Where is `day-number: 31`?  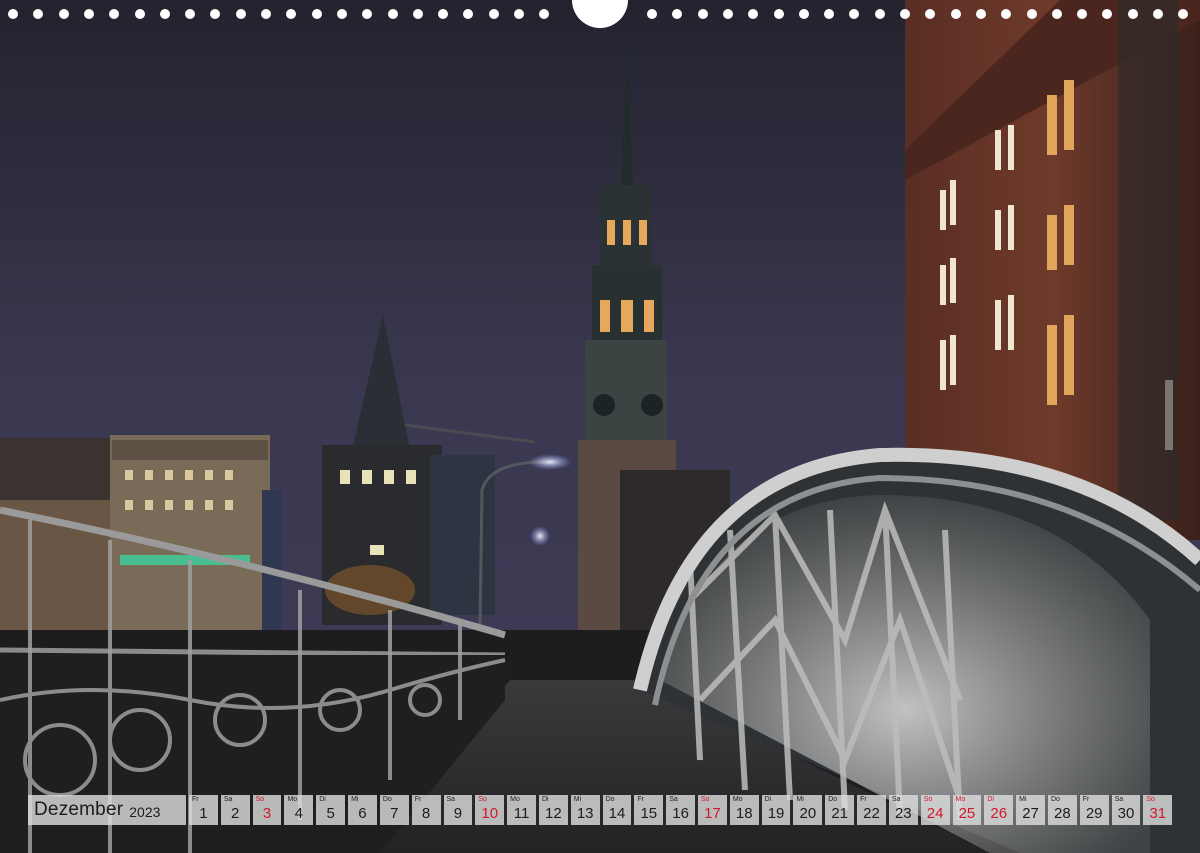 day-number: 31 is located at coordinates (1158, 813).